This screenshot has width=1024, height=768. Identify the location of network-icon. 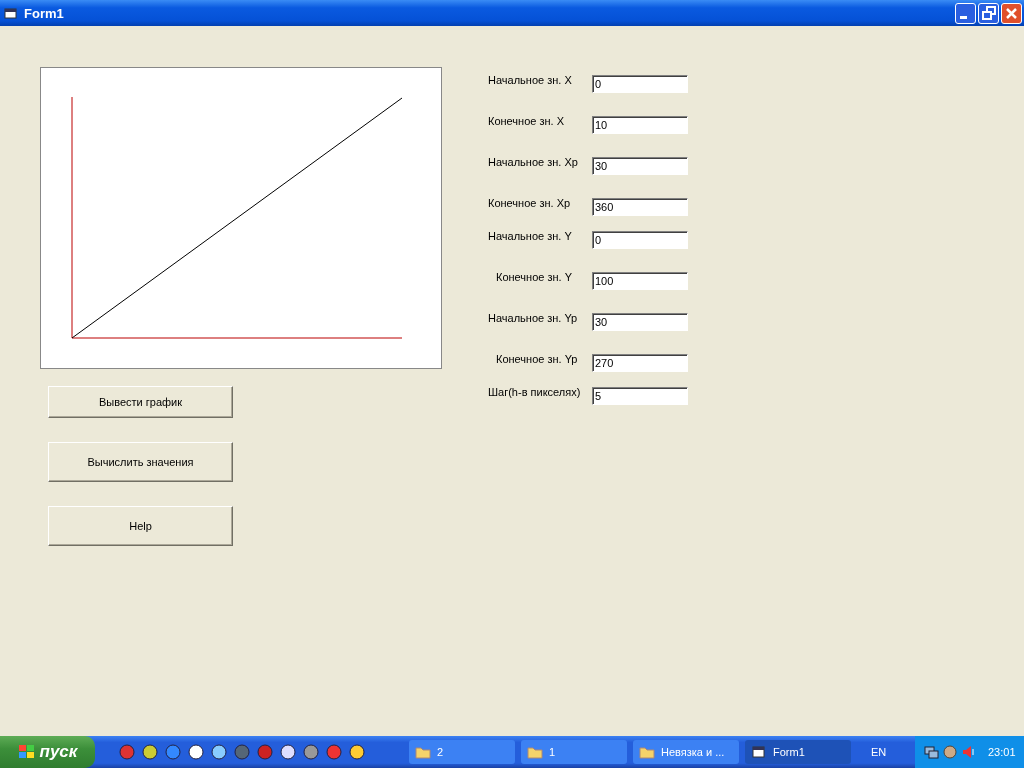
(931, 752).